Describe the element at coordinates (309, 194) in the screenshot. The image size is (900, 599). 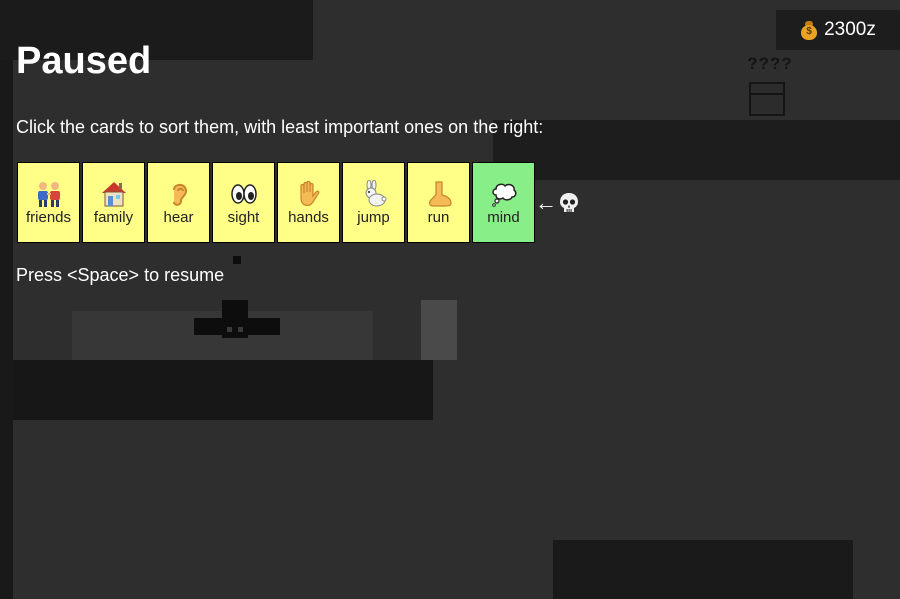
I see `hand-icon` at that location.